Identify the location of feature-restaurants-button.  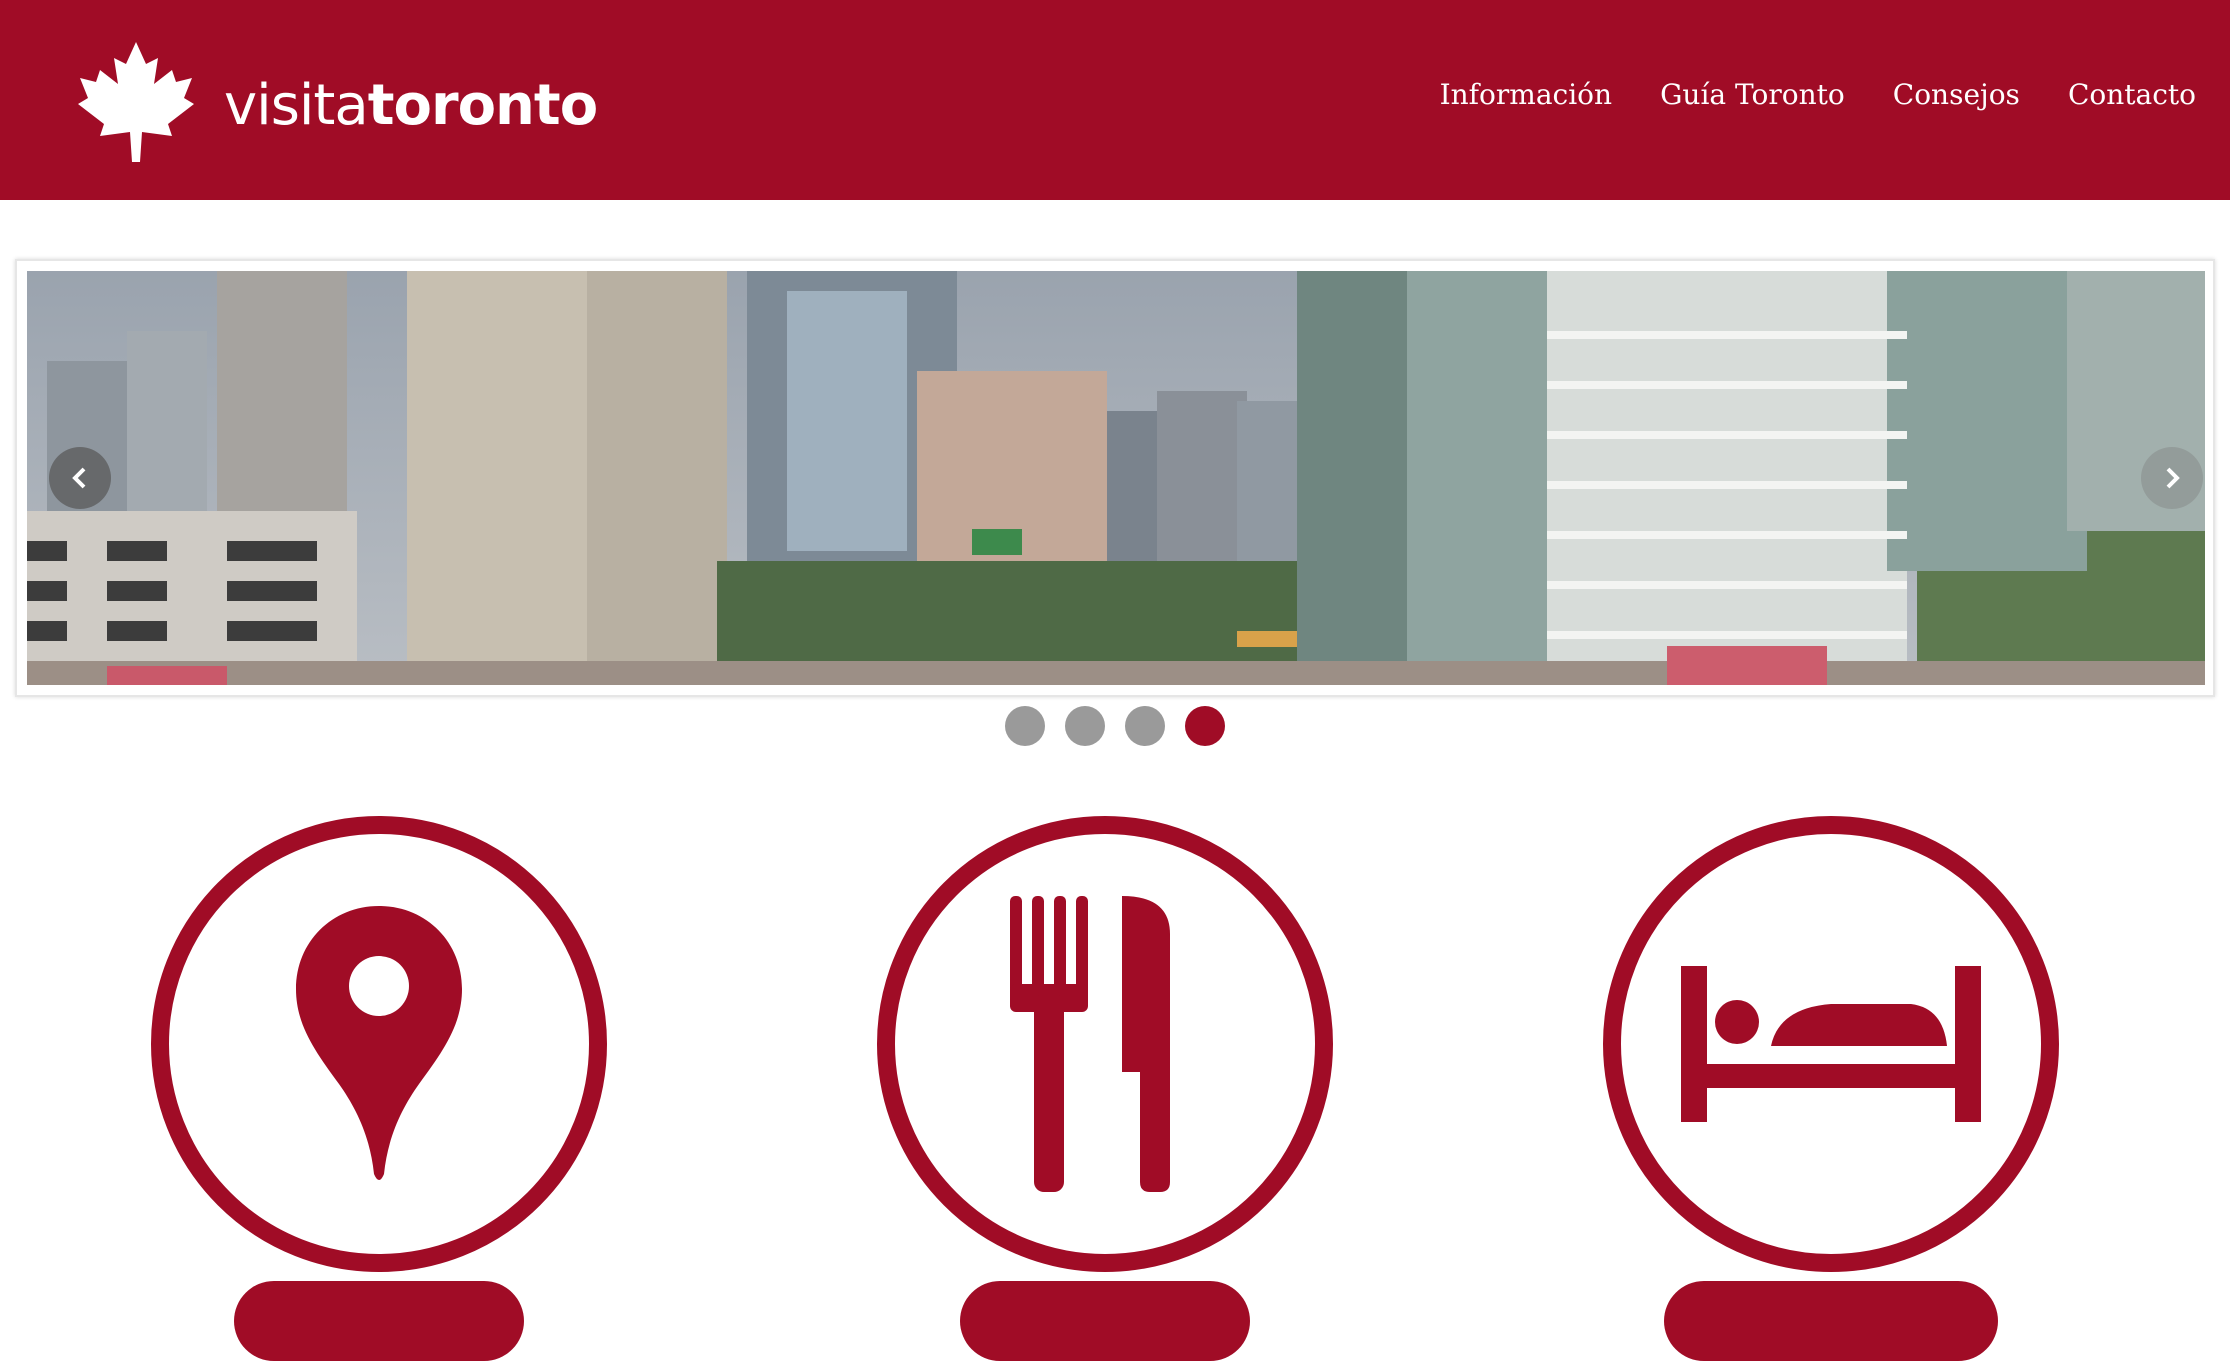
(1105, 1321).